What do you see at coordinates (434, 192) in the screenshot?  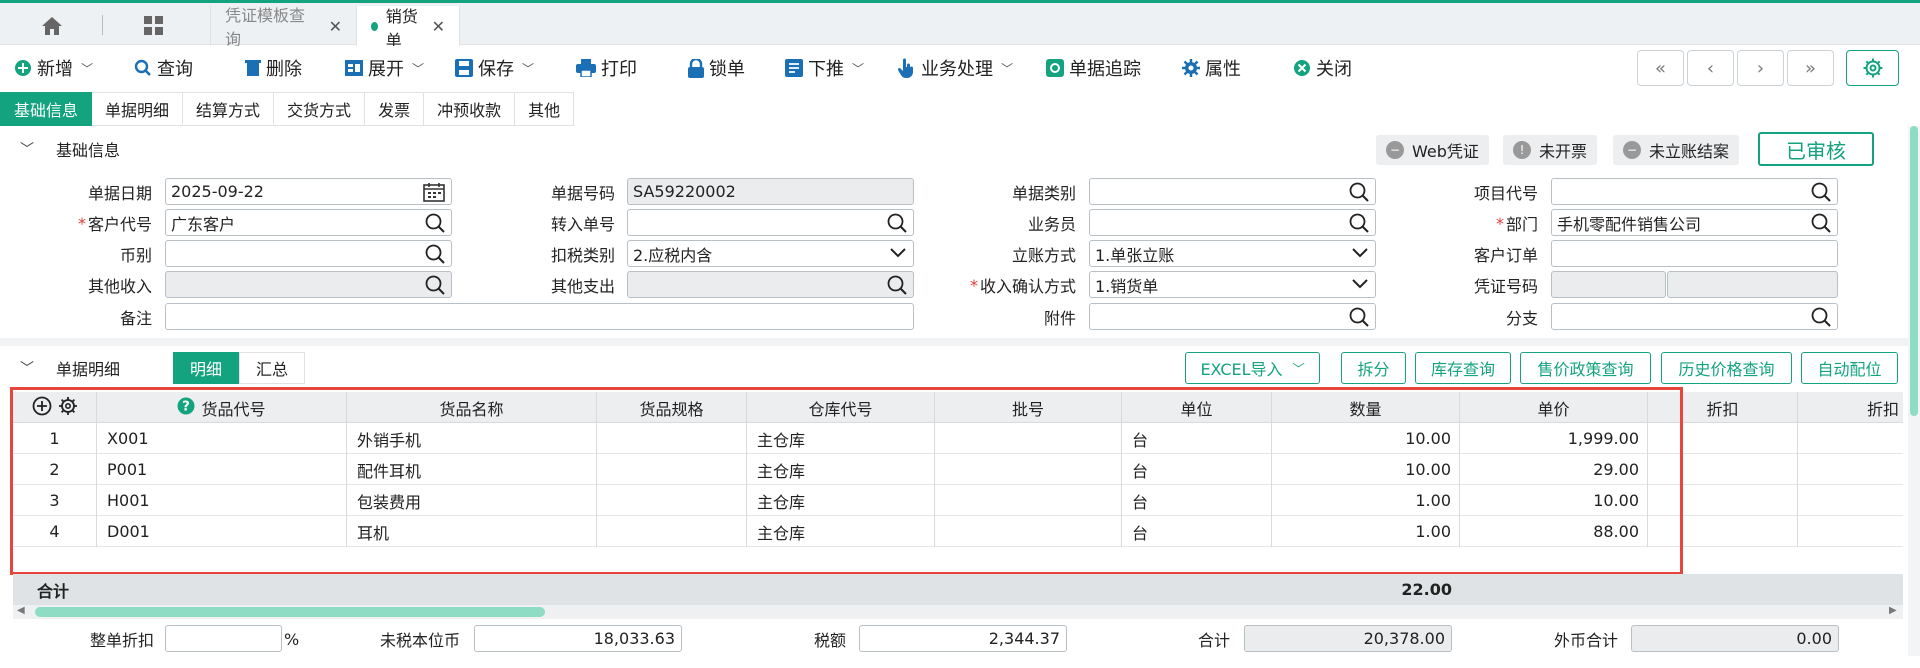 I see `calendar-icon` at bounding box center [434, 192].